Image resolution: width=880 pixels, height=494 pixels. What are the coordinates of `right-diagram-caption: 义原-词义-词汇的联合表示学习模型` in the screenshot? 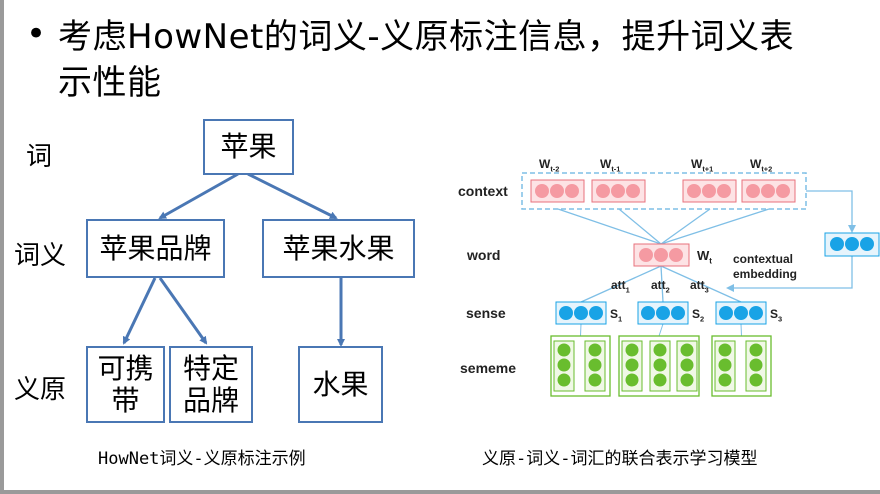 It's located at (620, 459).